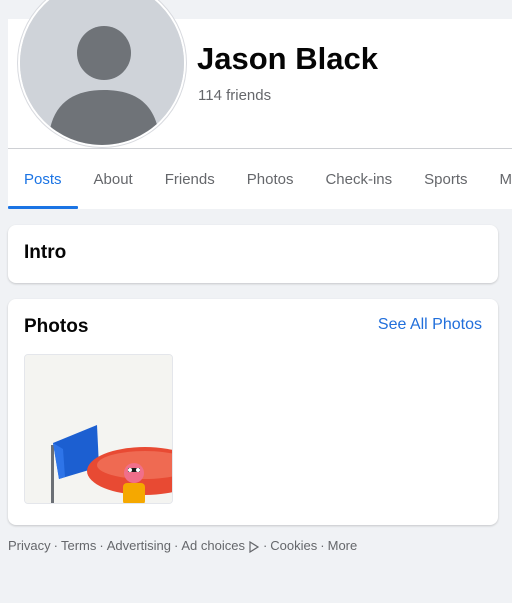 This screenshot has height=603, width=512. Describe the element at coordinates (343, 545) in the screenshot. I see `footer-link-more: More` at that location.